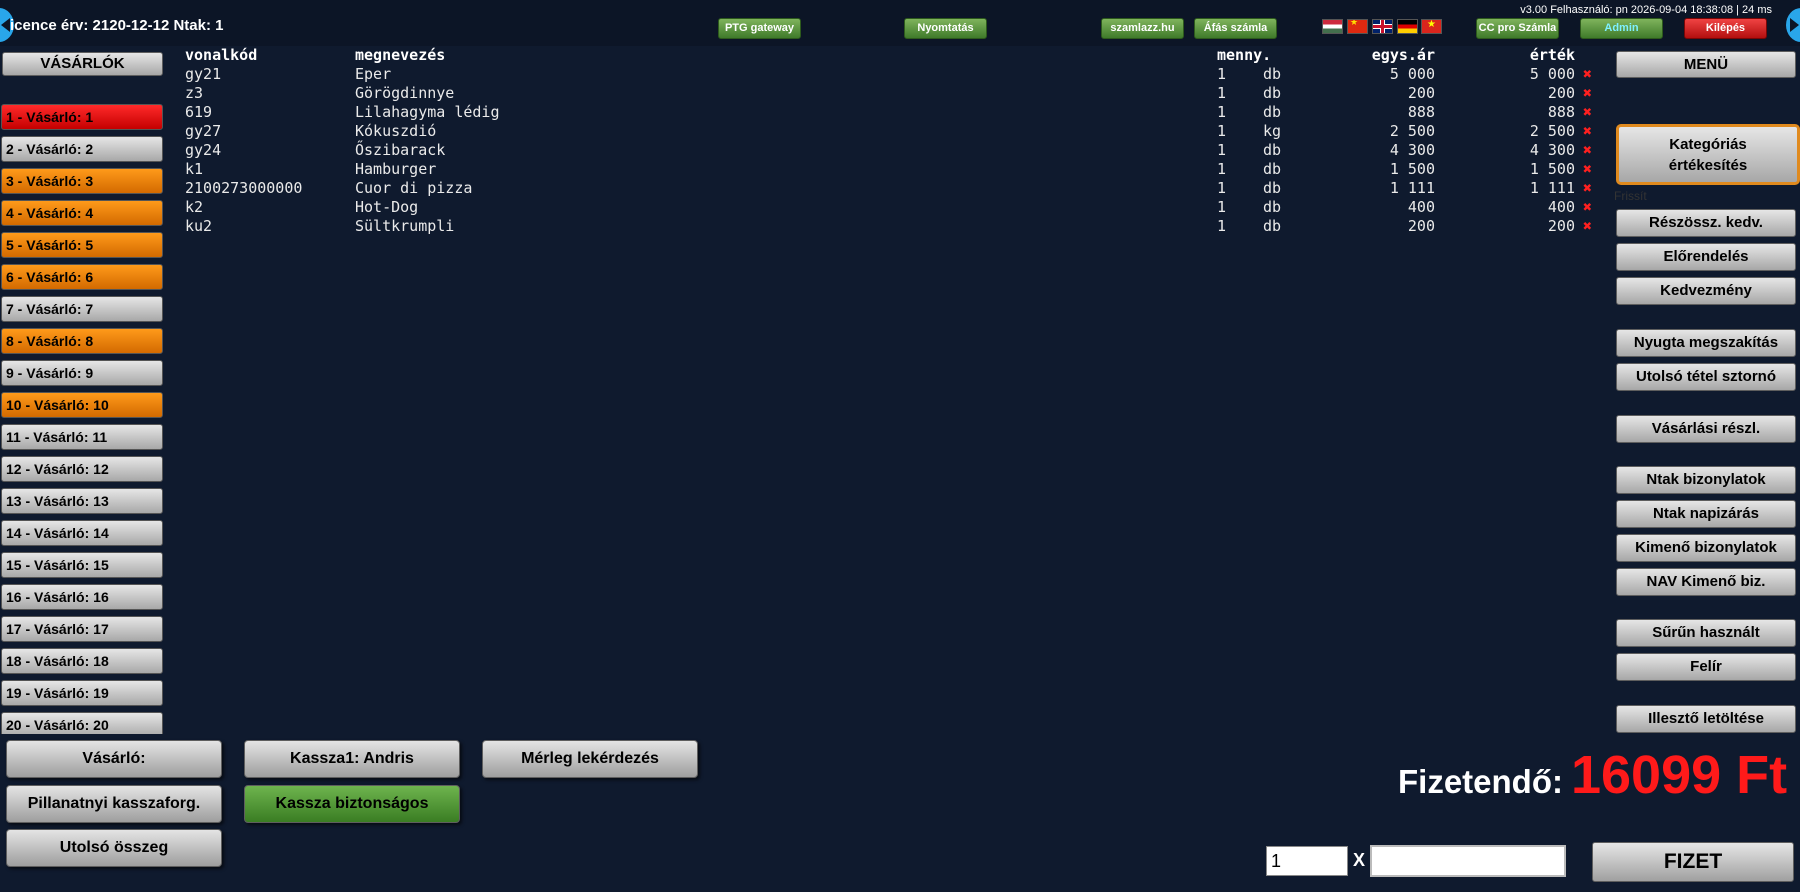 The image size is (1800, 892). What do you see at coordinates (1706, 633) in the screenshot?
I see `frequently-used-button: Sűrűn használt` at bounding box center [1706, 633].